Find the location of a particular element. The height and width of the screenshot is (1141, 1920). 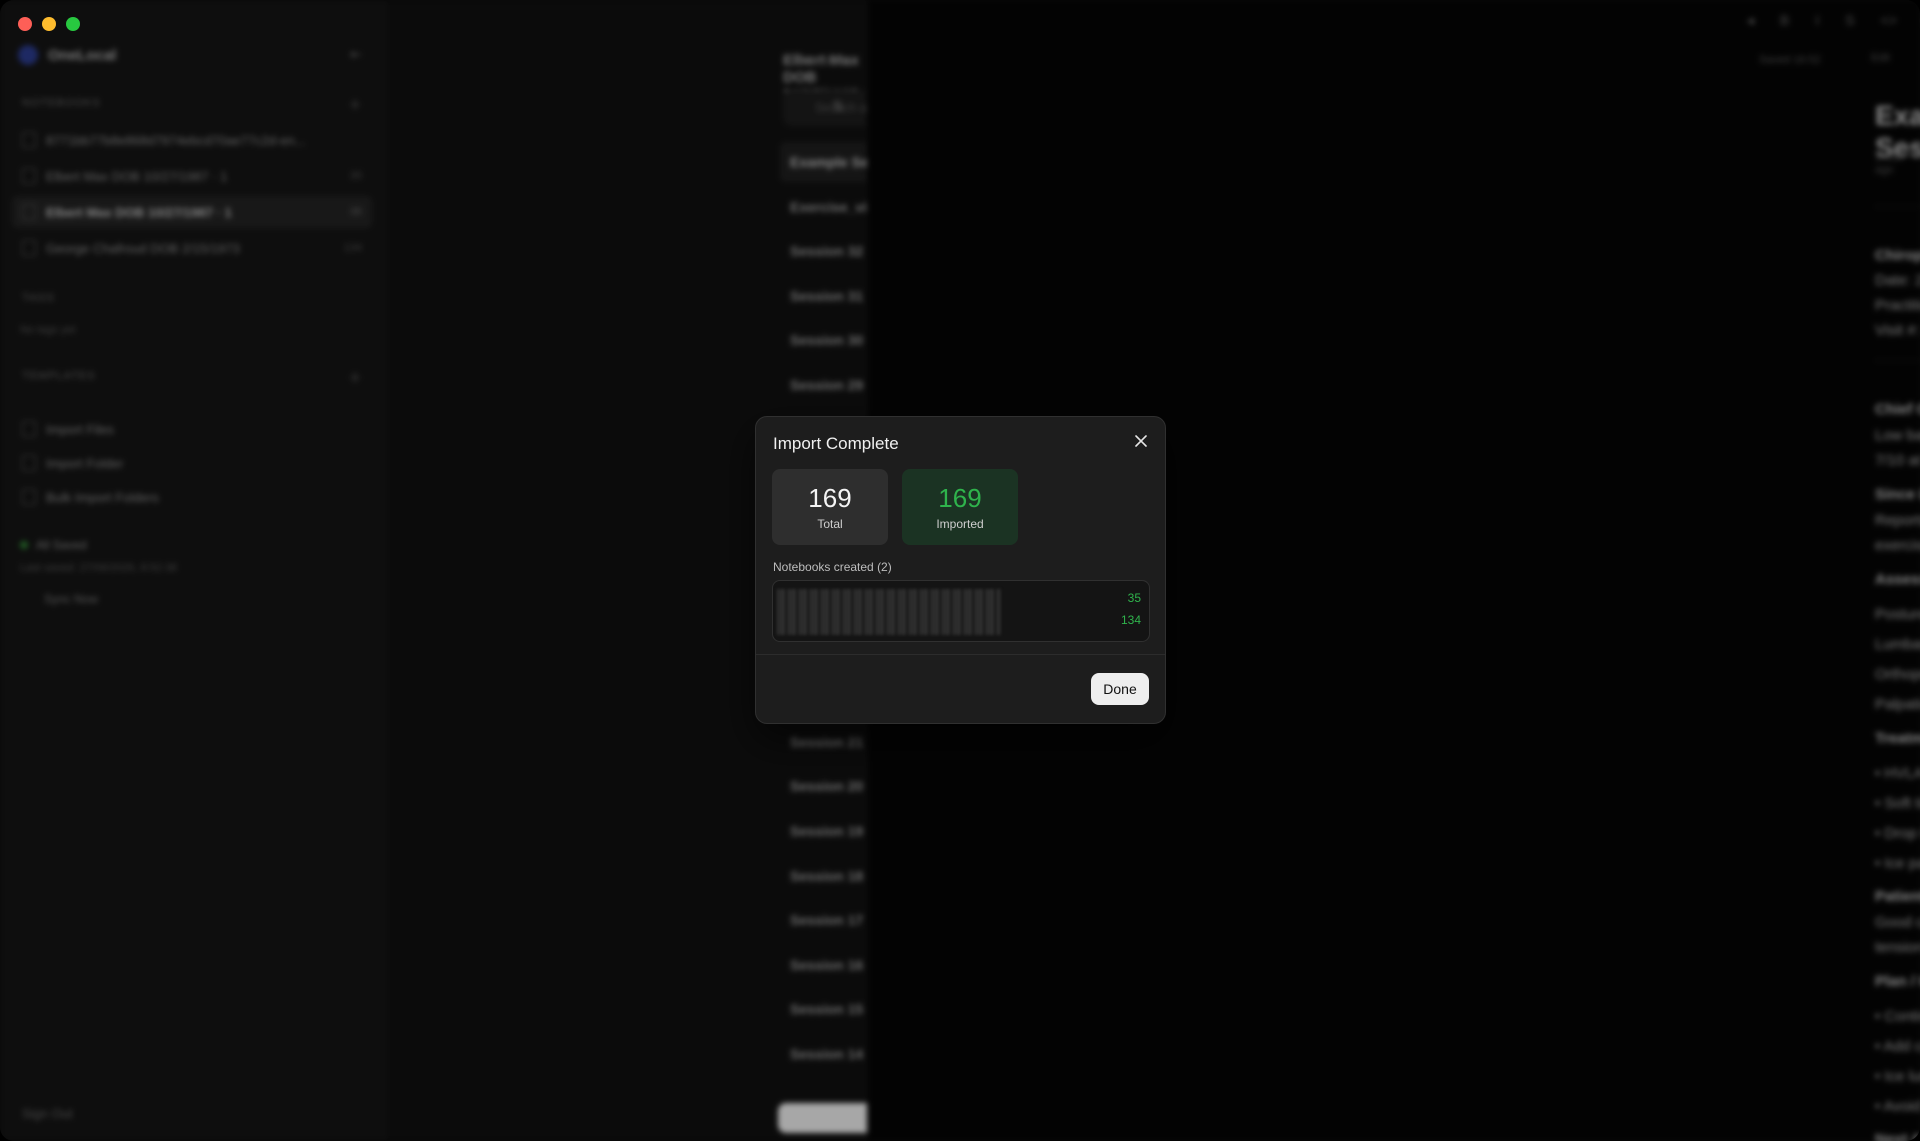

notebooks-created-label: Notebooks created (2) is located at coordinates (832, 567).